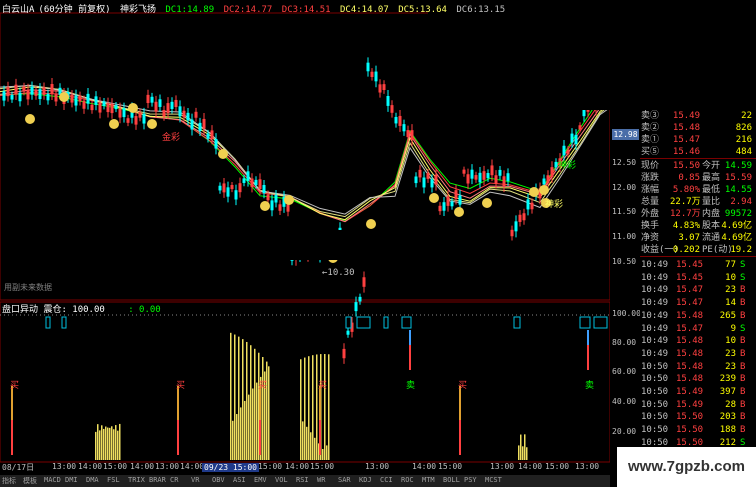  What do you see at coordinates (587, 466) in the screenshot?
I see `time-tick: 13:00` at bounding box center [587, 466].